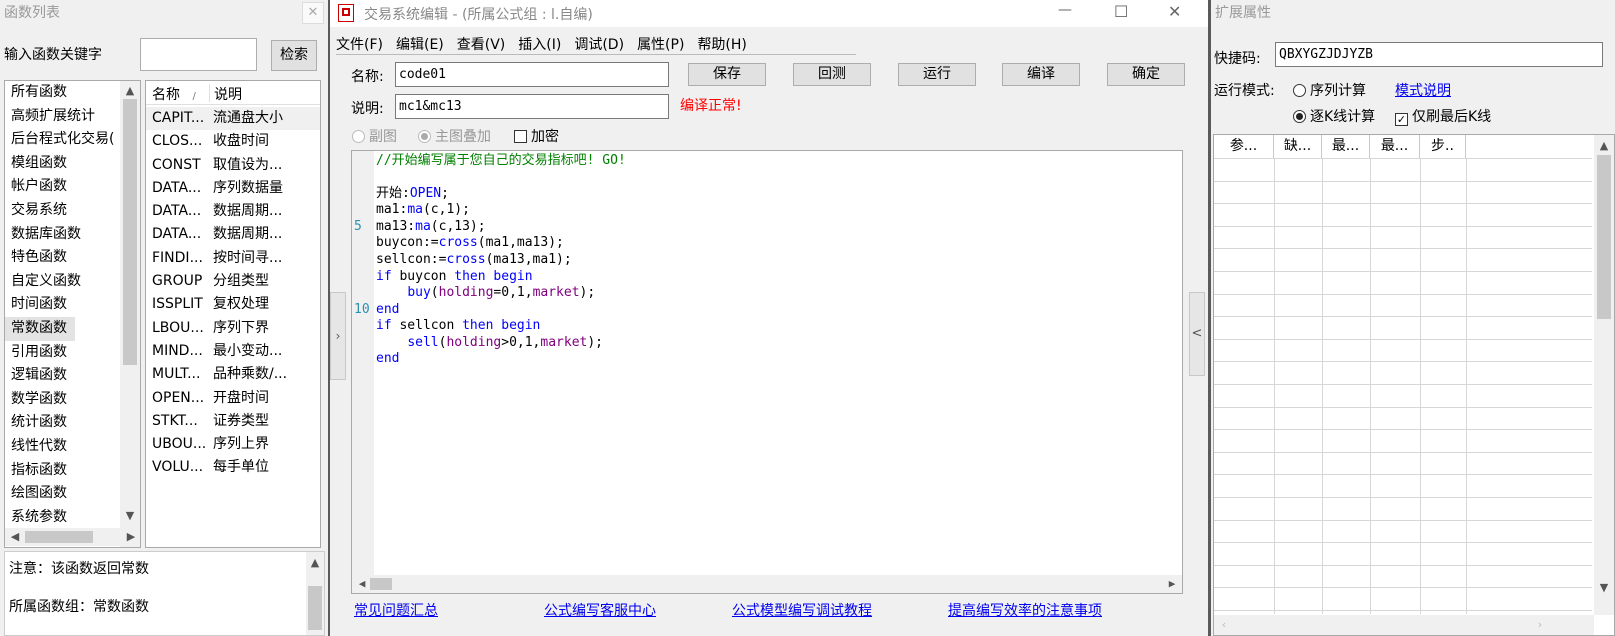 This screenshot has width=1615, height=636. I want to click on note-scroll-thumb, so click(315, 608).